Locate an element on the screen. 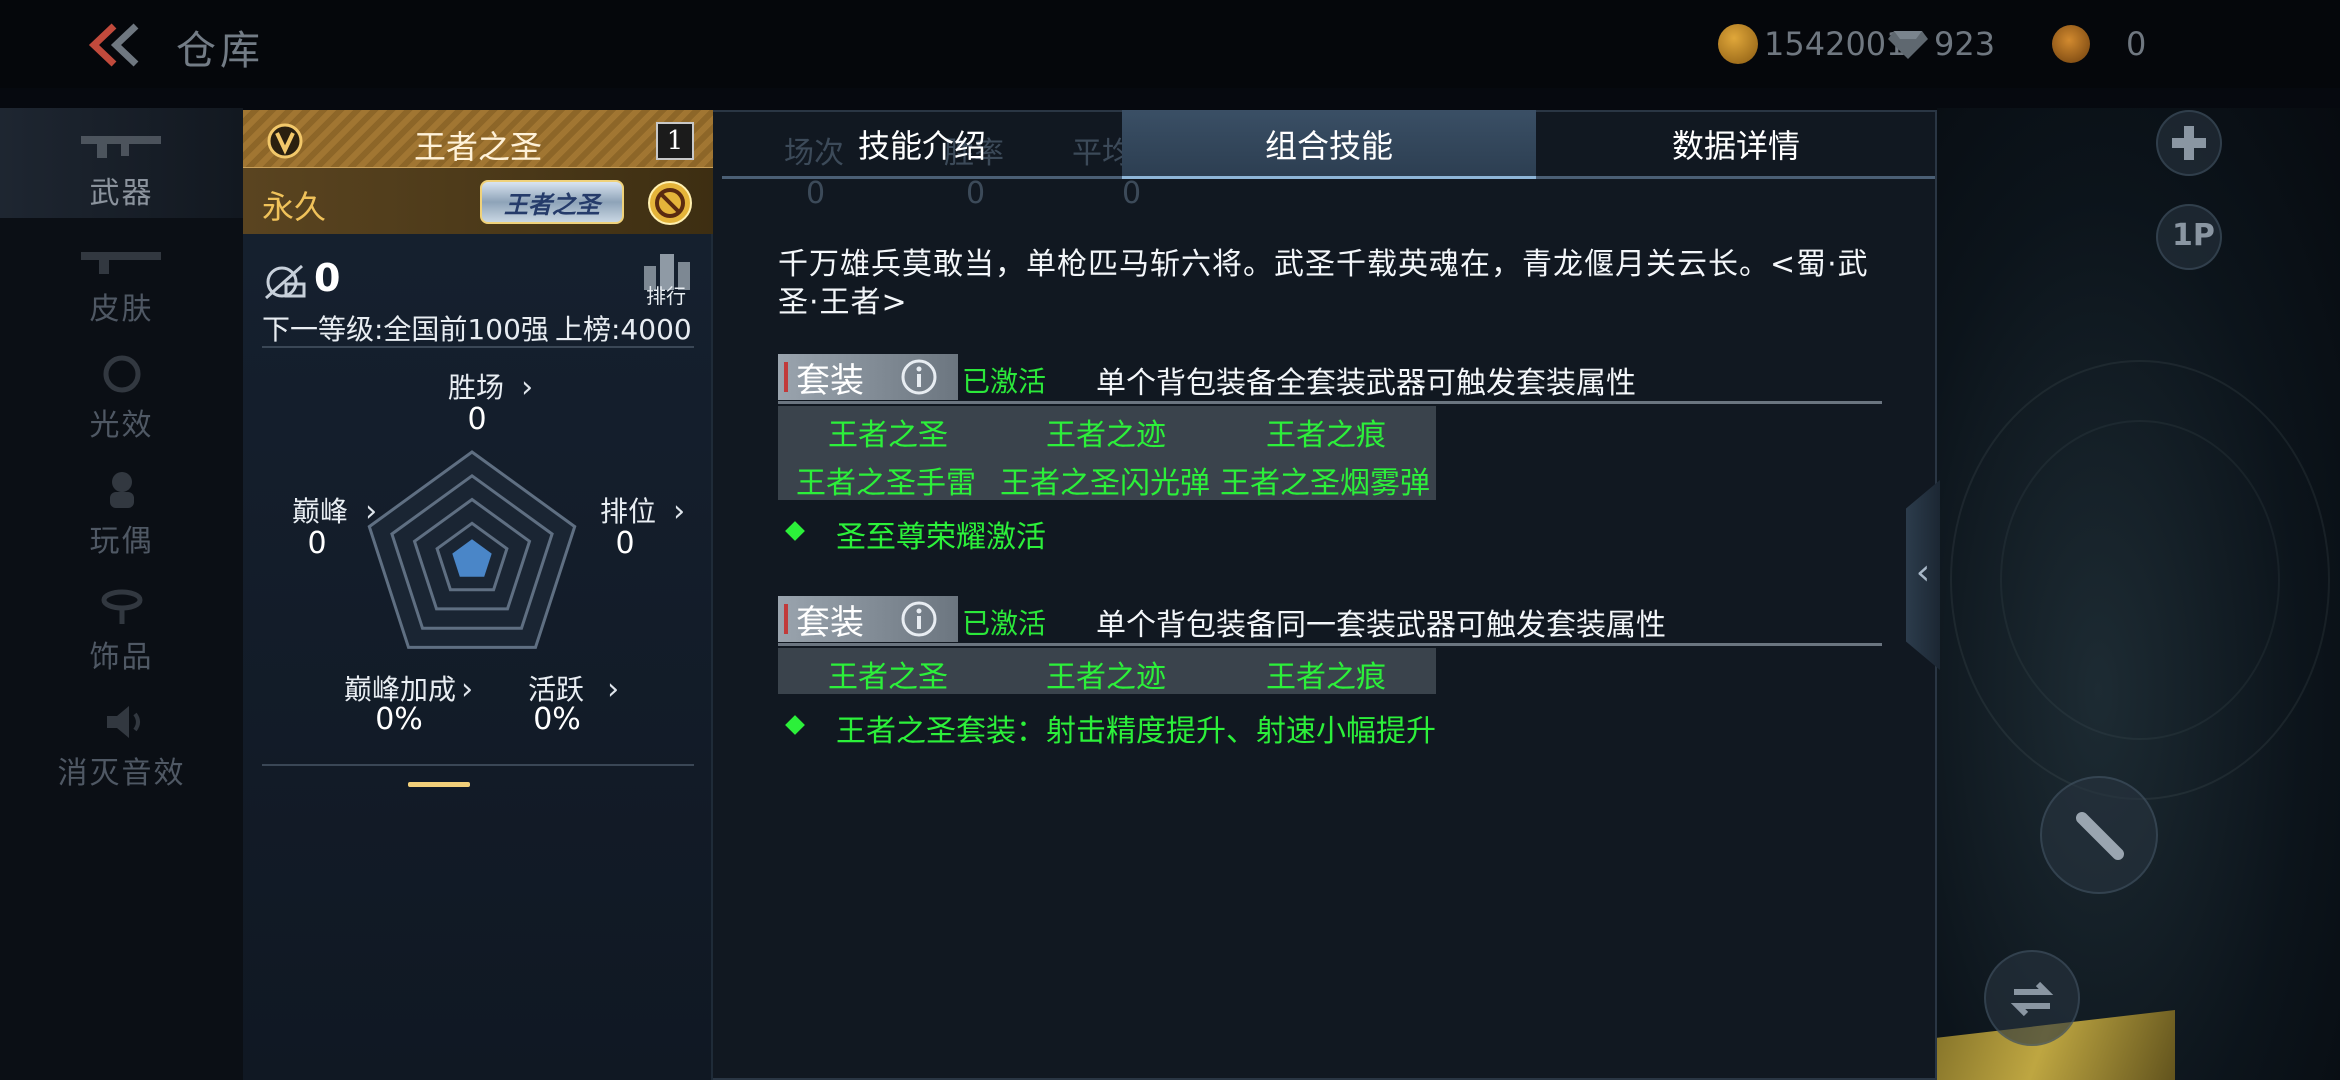 The image size is (2340, 1080). stat-ranked: 排位 › is located at coordinates (642, 510).